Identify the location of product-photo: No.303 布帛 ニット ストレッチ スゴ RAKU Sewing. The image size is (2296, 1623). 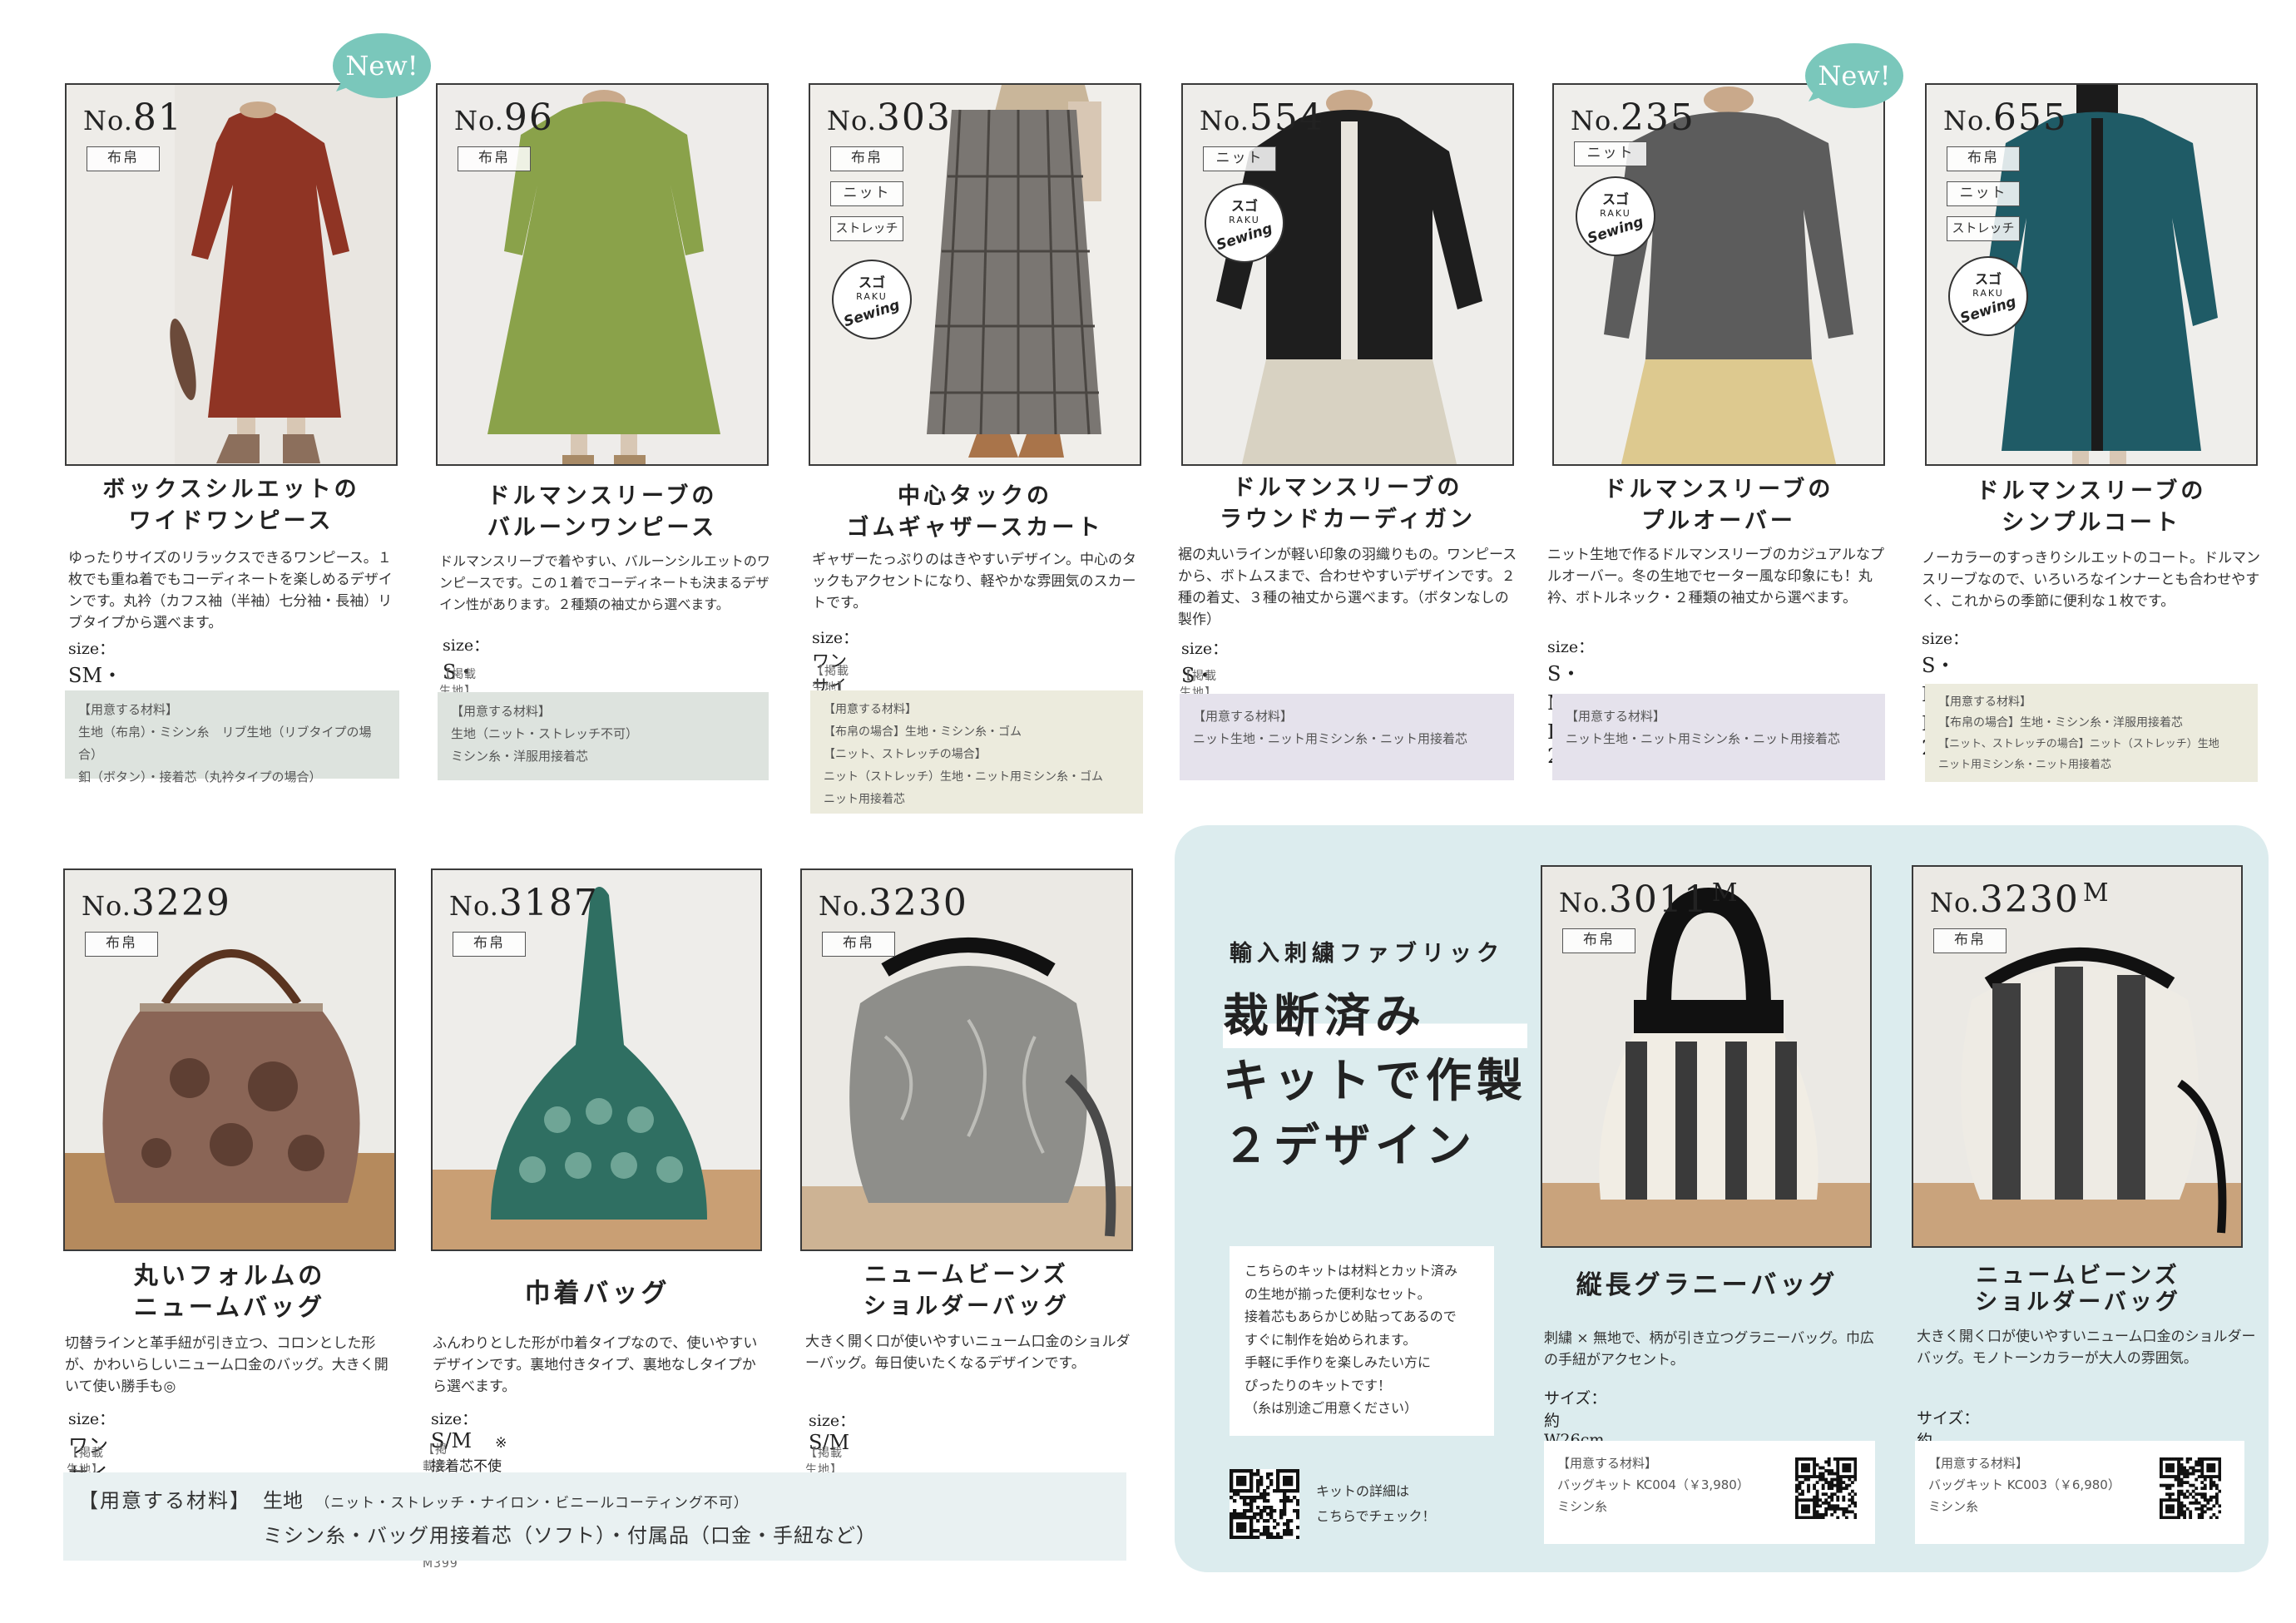
(975, 274).